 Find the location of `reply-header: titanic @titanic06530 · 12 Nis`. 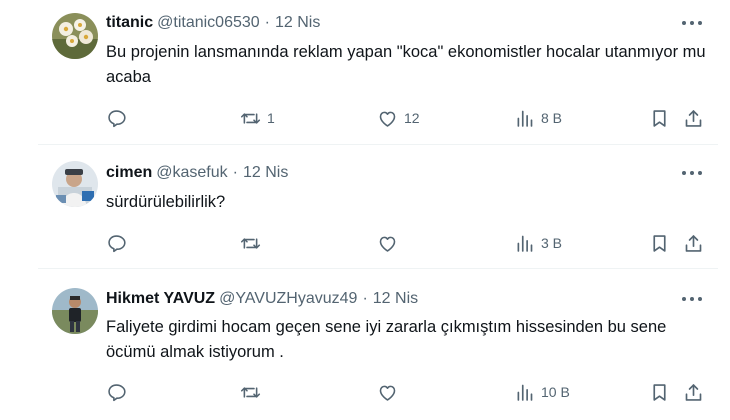

reply-header: titanic @titanic06530 · 12 Nis is located at coordinates (213, 23).